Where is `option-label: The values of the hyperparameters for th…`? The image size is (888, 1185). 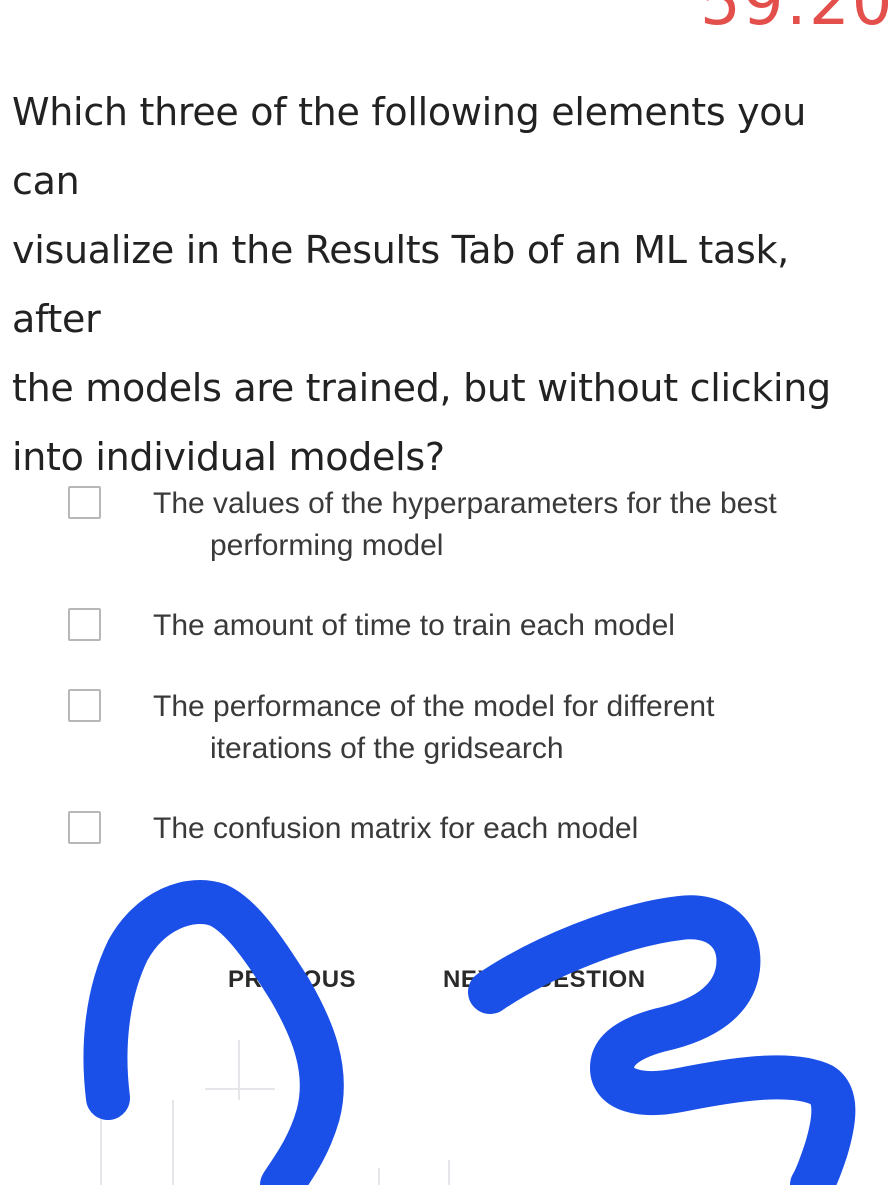
option-label: The values of the hyperparameters for th… is located at coordinates (465, 524).